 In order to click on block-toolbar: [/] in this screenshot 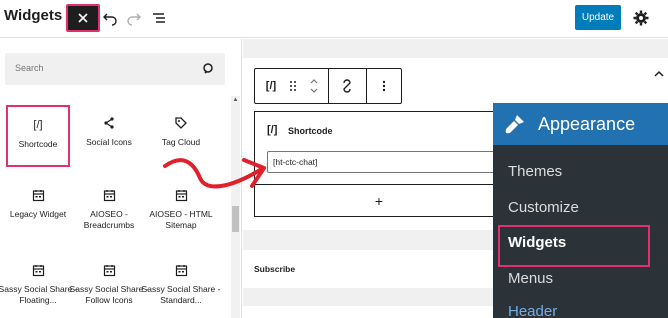, I will do `click(328, 86)`.